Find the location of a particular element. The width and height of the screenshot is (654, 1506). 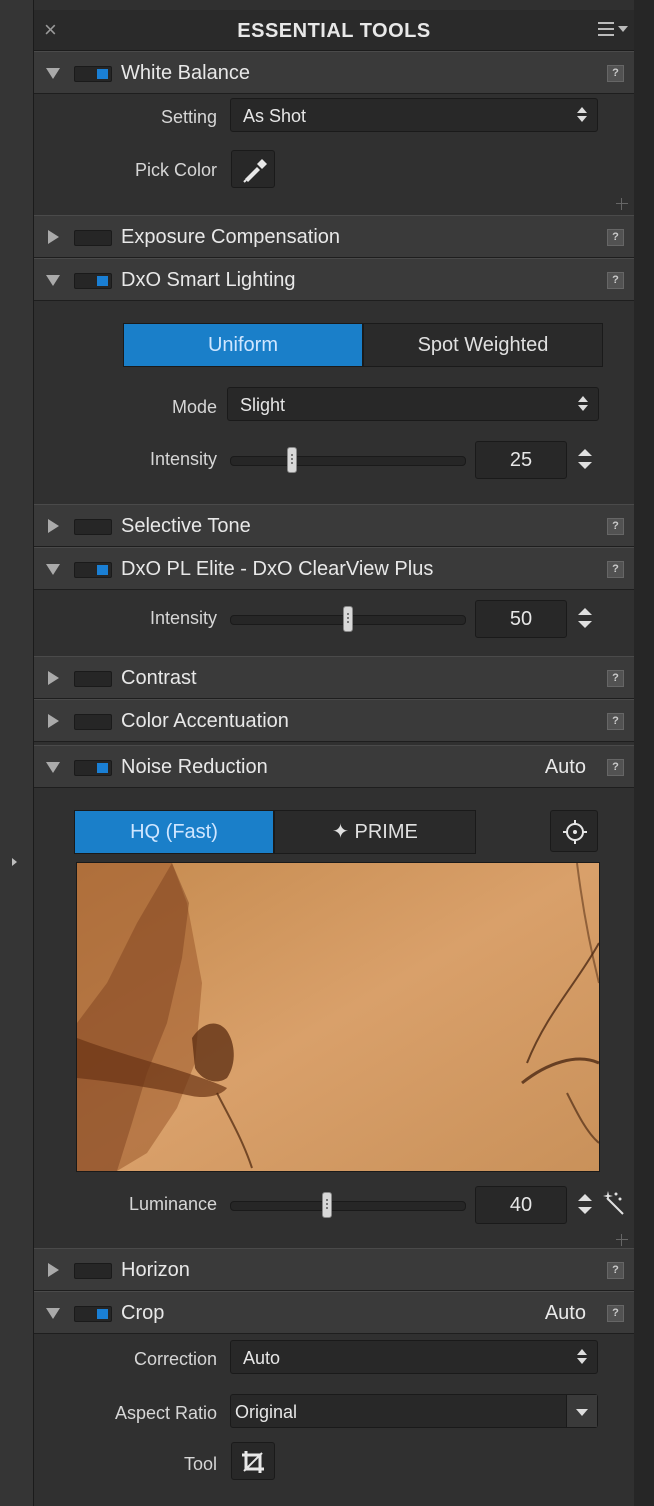

section-header-selective-tone: Selective Tone ? is located at coordinates (334, 525).